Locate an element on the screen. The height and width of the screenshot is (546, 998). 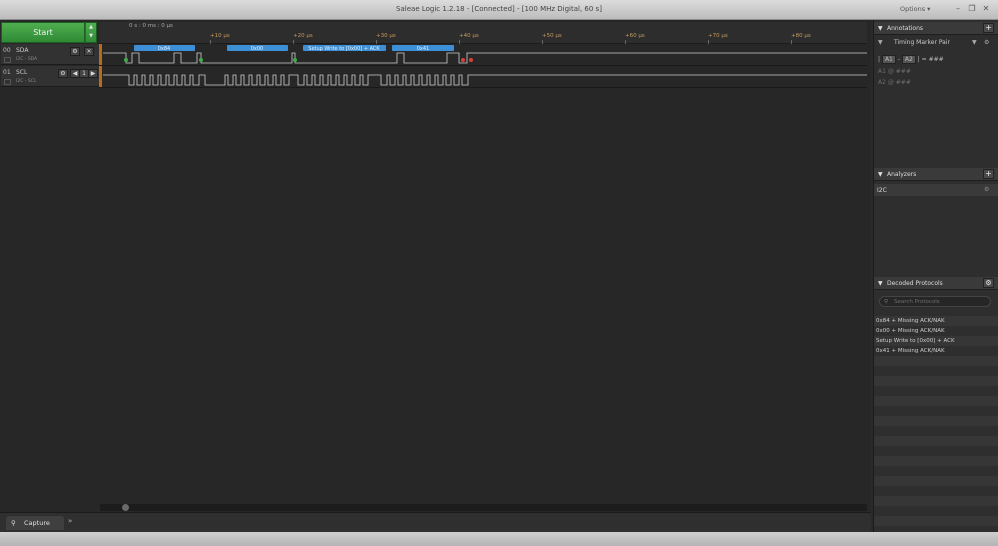
decoded-protocols-header: ▼ Decoded Protocols ⚙ is located at coordinates (936, 283).